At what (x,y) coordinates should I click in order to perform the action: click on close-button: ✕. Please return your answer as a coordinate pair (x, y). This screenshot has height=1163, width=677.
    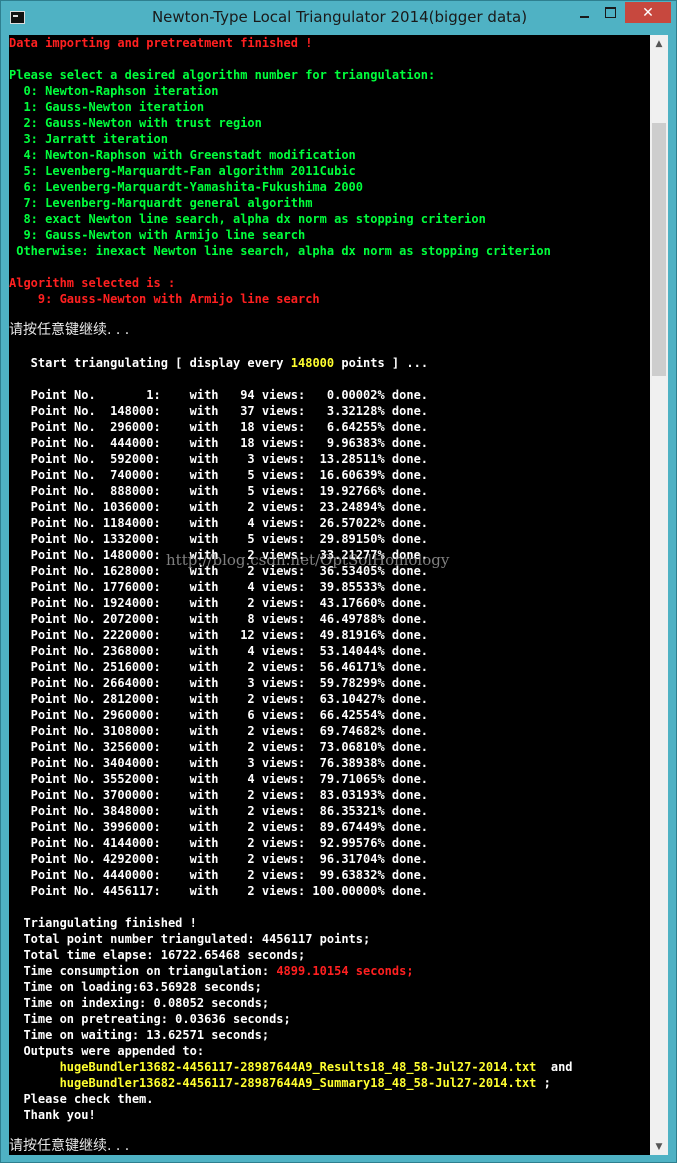
    Looking at the image, I should click on (648, 12).